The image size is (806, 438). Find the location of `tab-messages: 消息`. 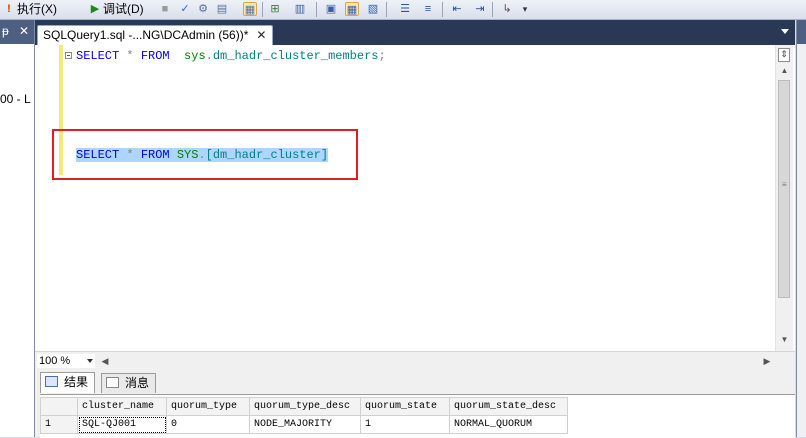

tab-messages: 消息 is located at coordinates (129, 383).